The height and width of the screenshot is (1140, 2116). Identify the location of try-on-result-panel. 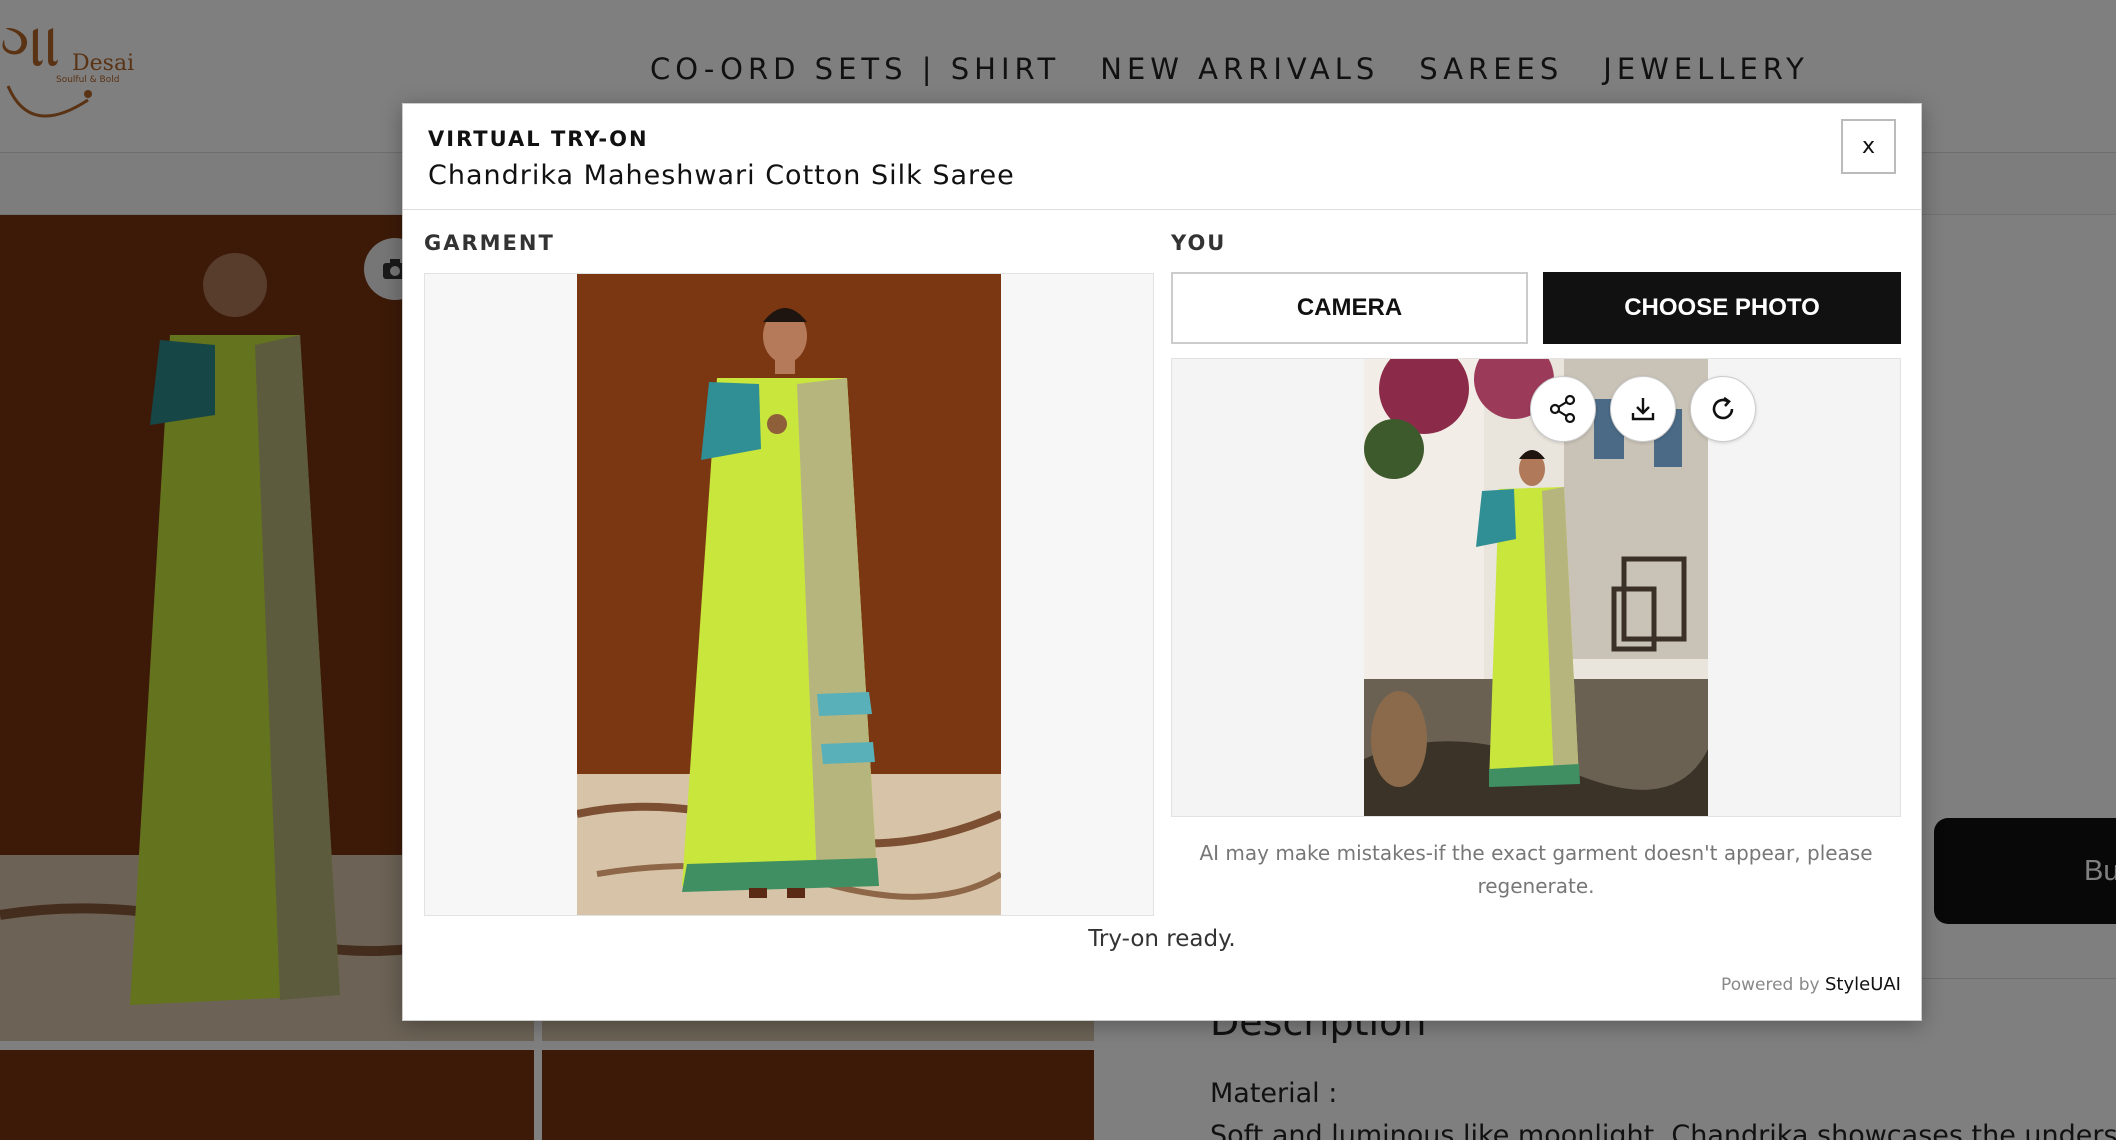
(1536, 587).